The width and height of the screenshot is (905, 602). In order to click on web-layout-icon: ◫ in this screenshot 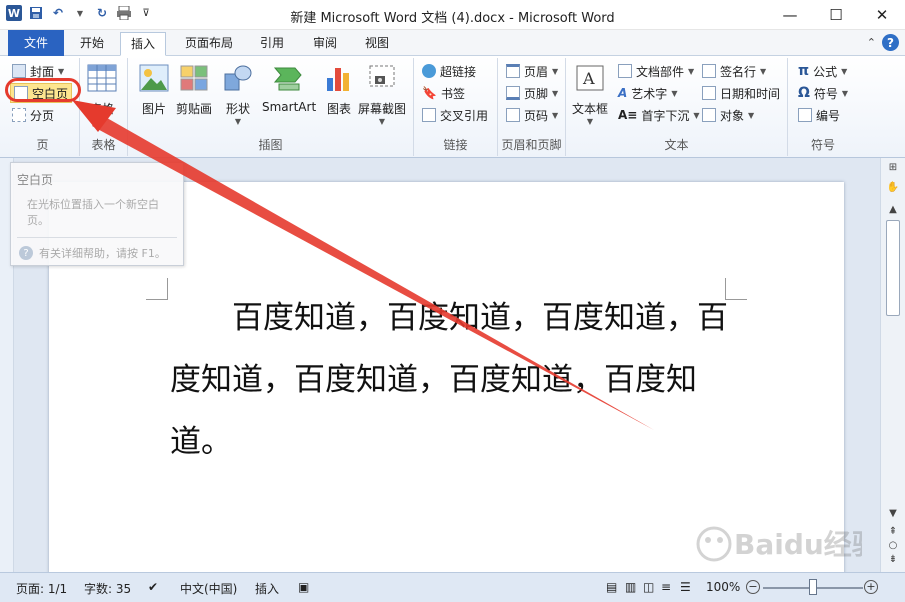, I will do `click(648, 587)`.